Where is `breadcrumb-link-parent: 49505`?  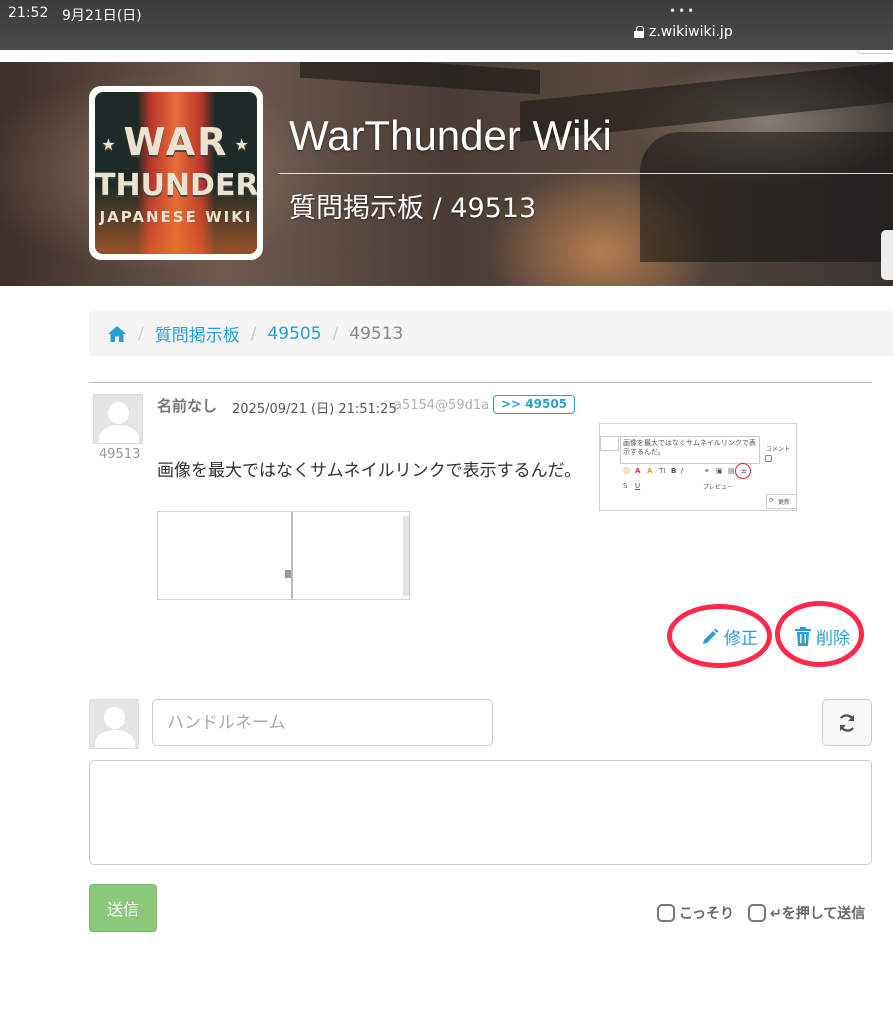 breadcrumb-link-parent: 49505 is located at coordinates (294, 334).